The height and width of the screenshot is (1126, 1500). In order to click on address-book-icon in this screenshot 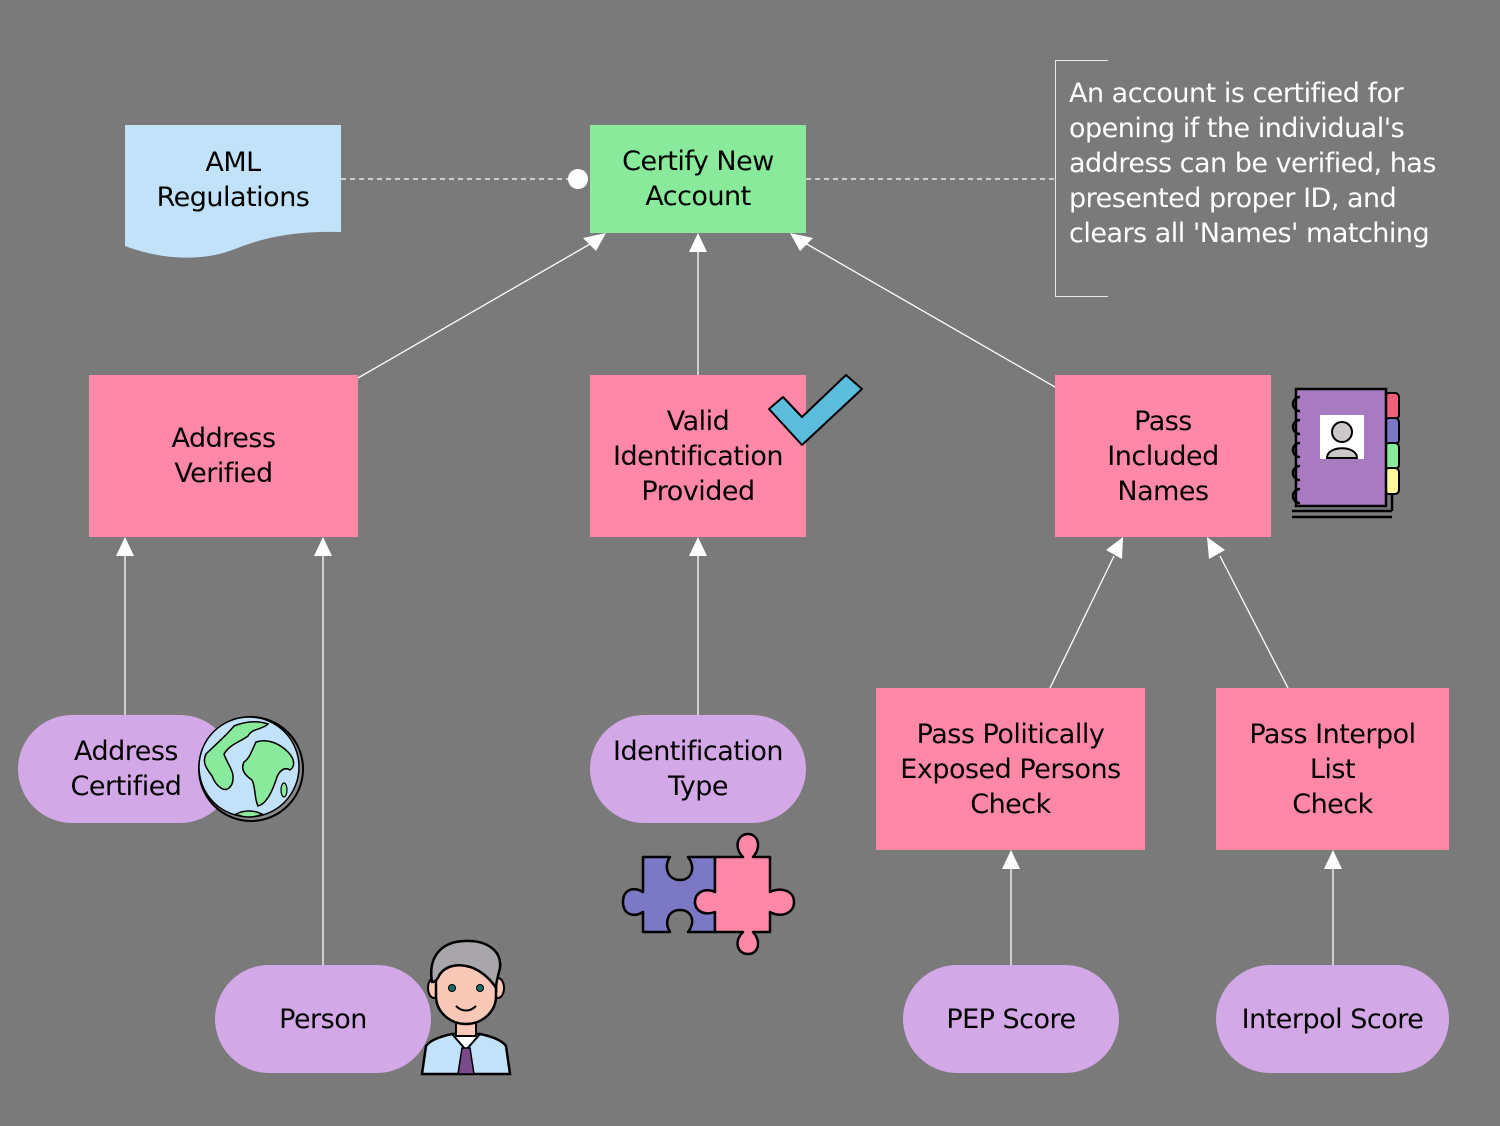, I will do `click(1345, 453)`.